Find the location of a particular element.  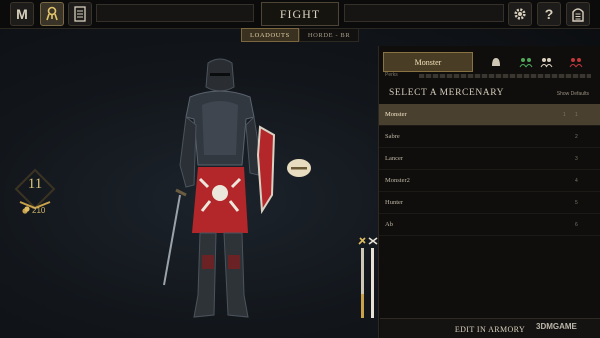

mercenary-name: Monster is located at coordinates (396, 114).